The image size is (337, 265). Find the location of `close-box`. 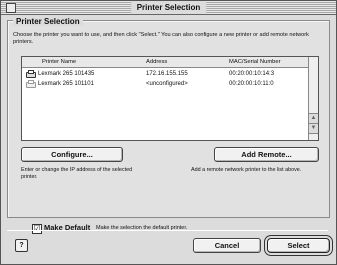

close-box is located at coordinates (11, 8).